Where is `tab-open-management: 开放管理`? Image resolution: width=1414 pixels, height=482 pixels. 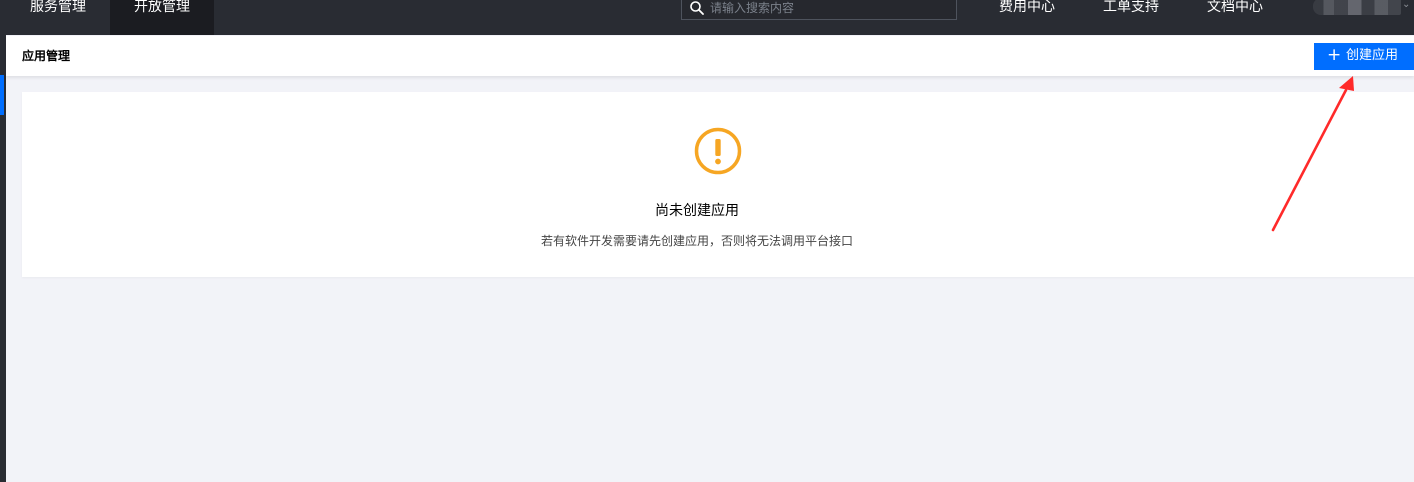
tab-open-management: 开放管理 is located at coordinates (162, 17).